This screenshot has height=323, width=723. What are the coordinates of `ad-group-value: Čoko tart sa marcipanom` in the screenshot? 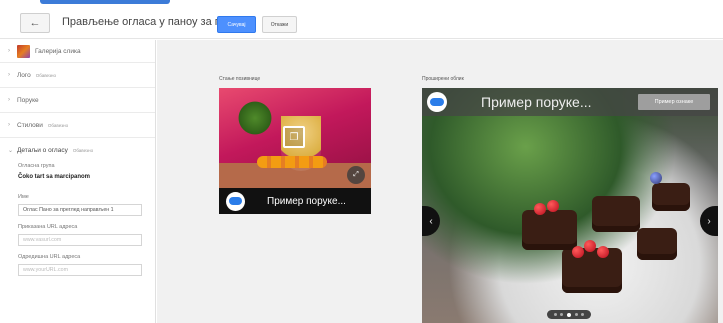 It's located at (54, 177).